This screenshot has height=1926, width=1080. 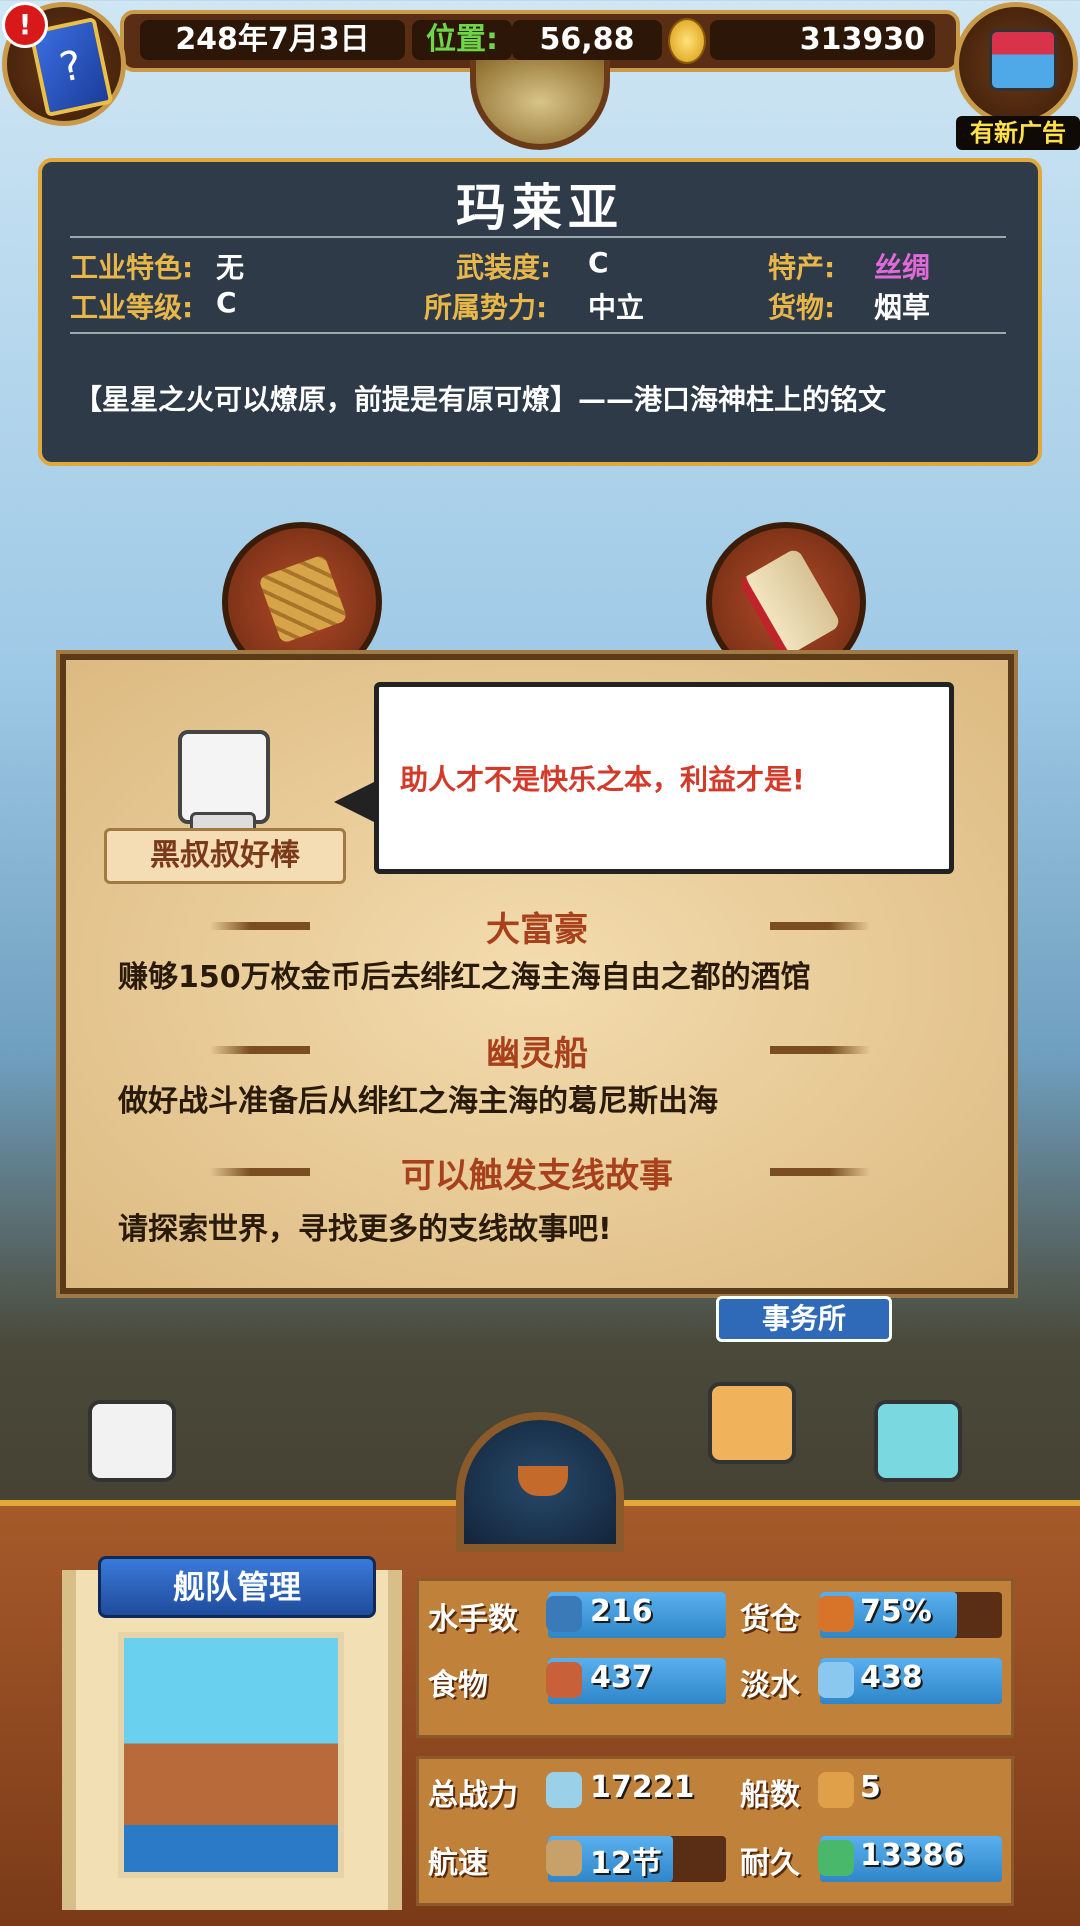 What do you see at coordinates (770, 1619) in the screenshot?
I see `cargo-label: 货仓` at bounding box center [770, 1619].